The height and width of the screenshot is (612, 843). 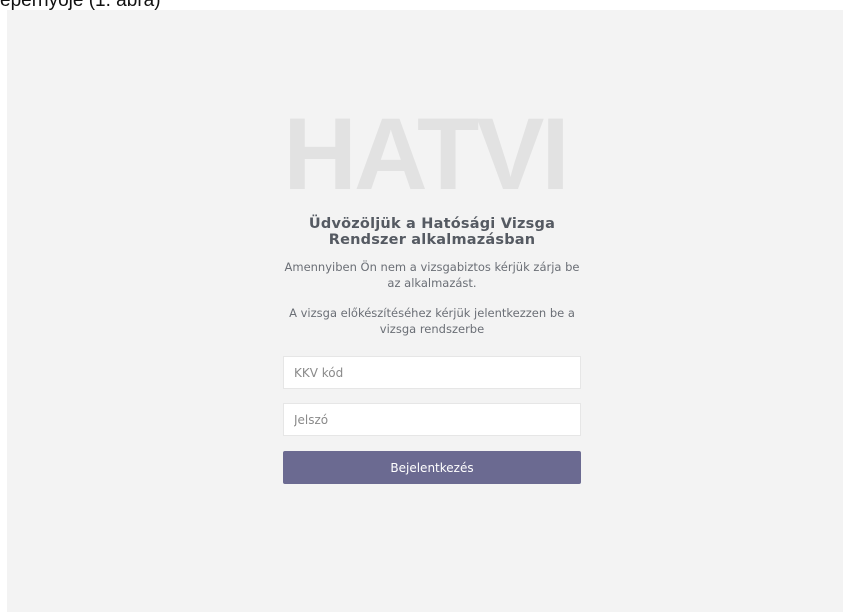 What do you see at coordinates (432, 419) in the screenshot?
I see `password-input` at bounding box center [432, 419].